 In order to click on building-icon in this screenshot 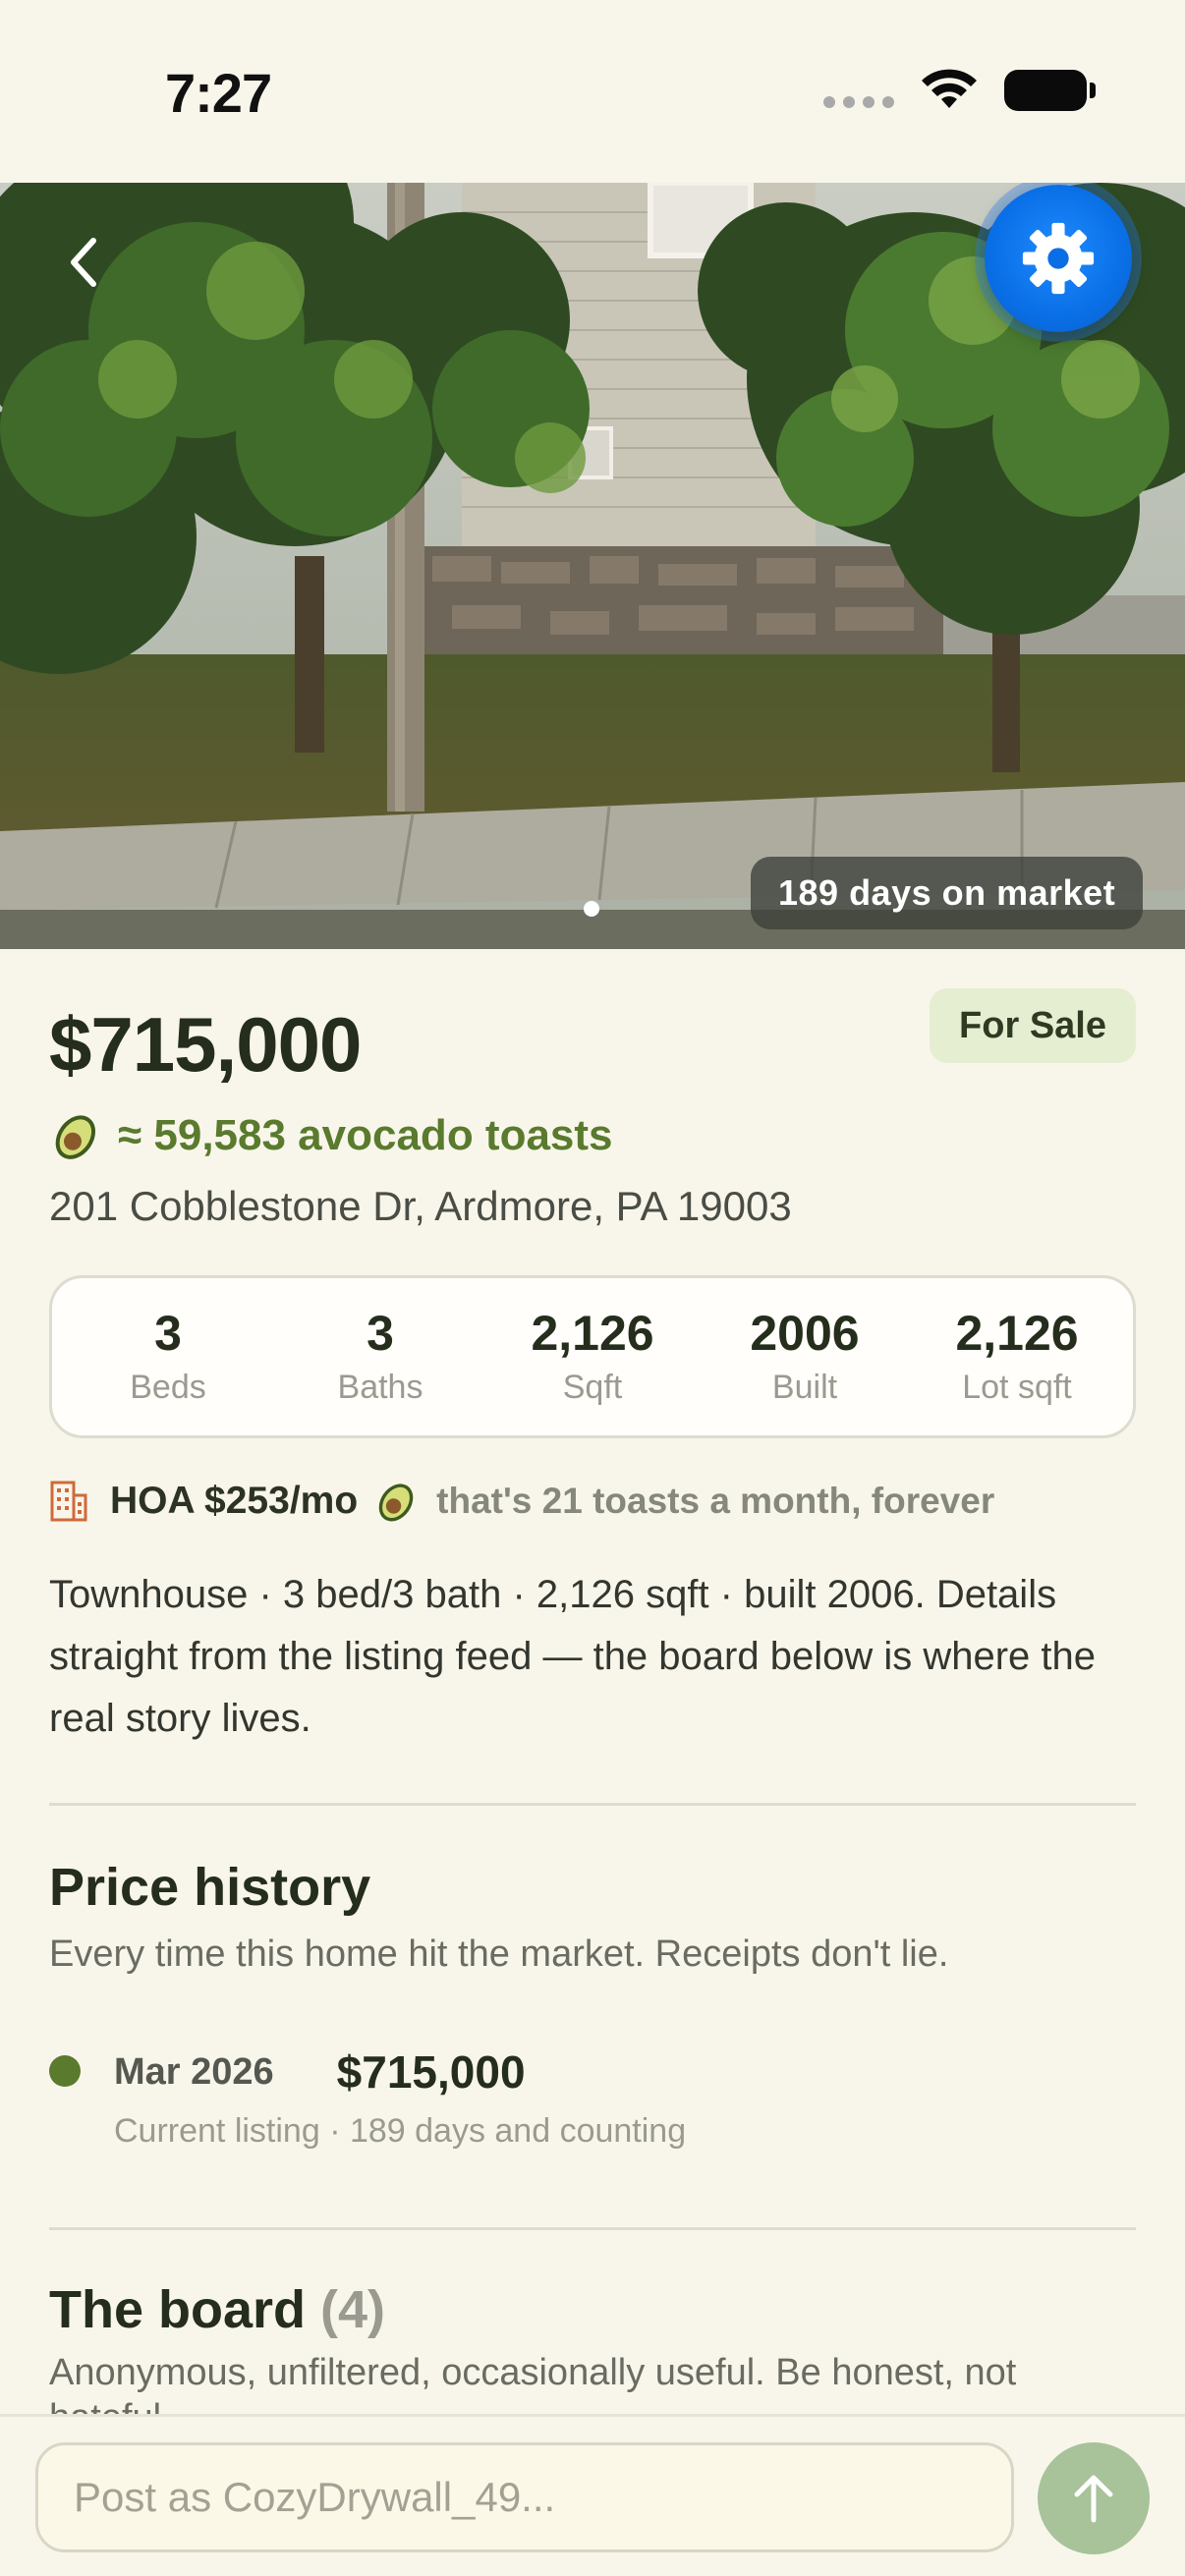, I will do `click(68, 1501)`.